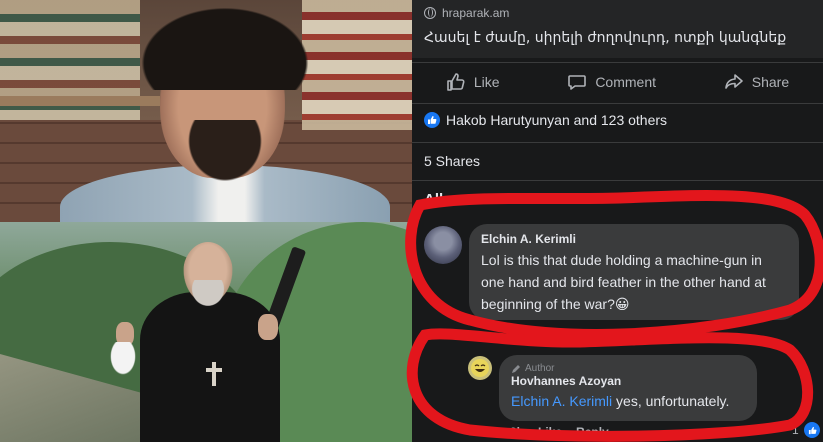 The image size is (823, 442). Describe the element at coordinates (671, 401) in the screenshot. I see `reply-body: yes, unfortunately.` at that location.